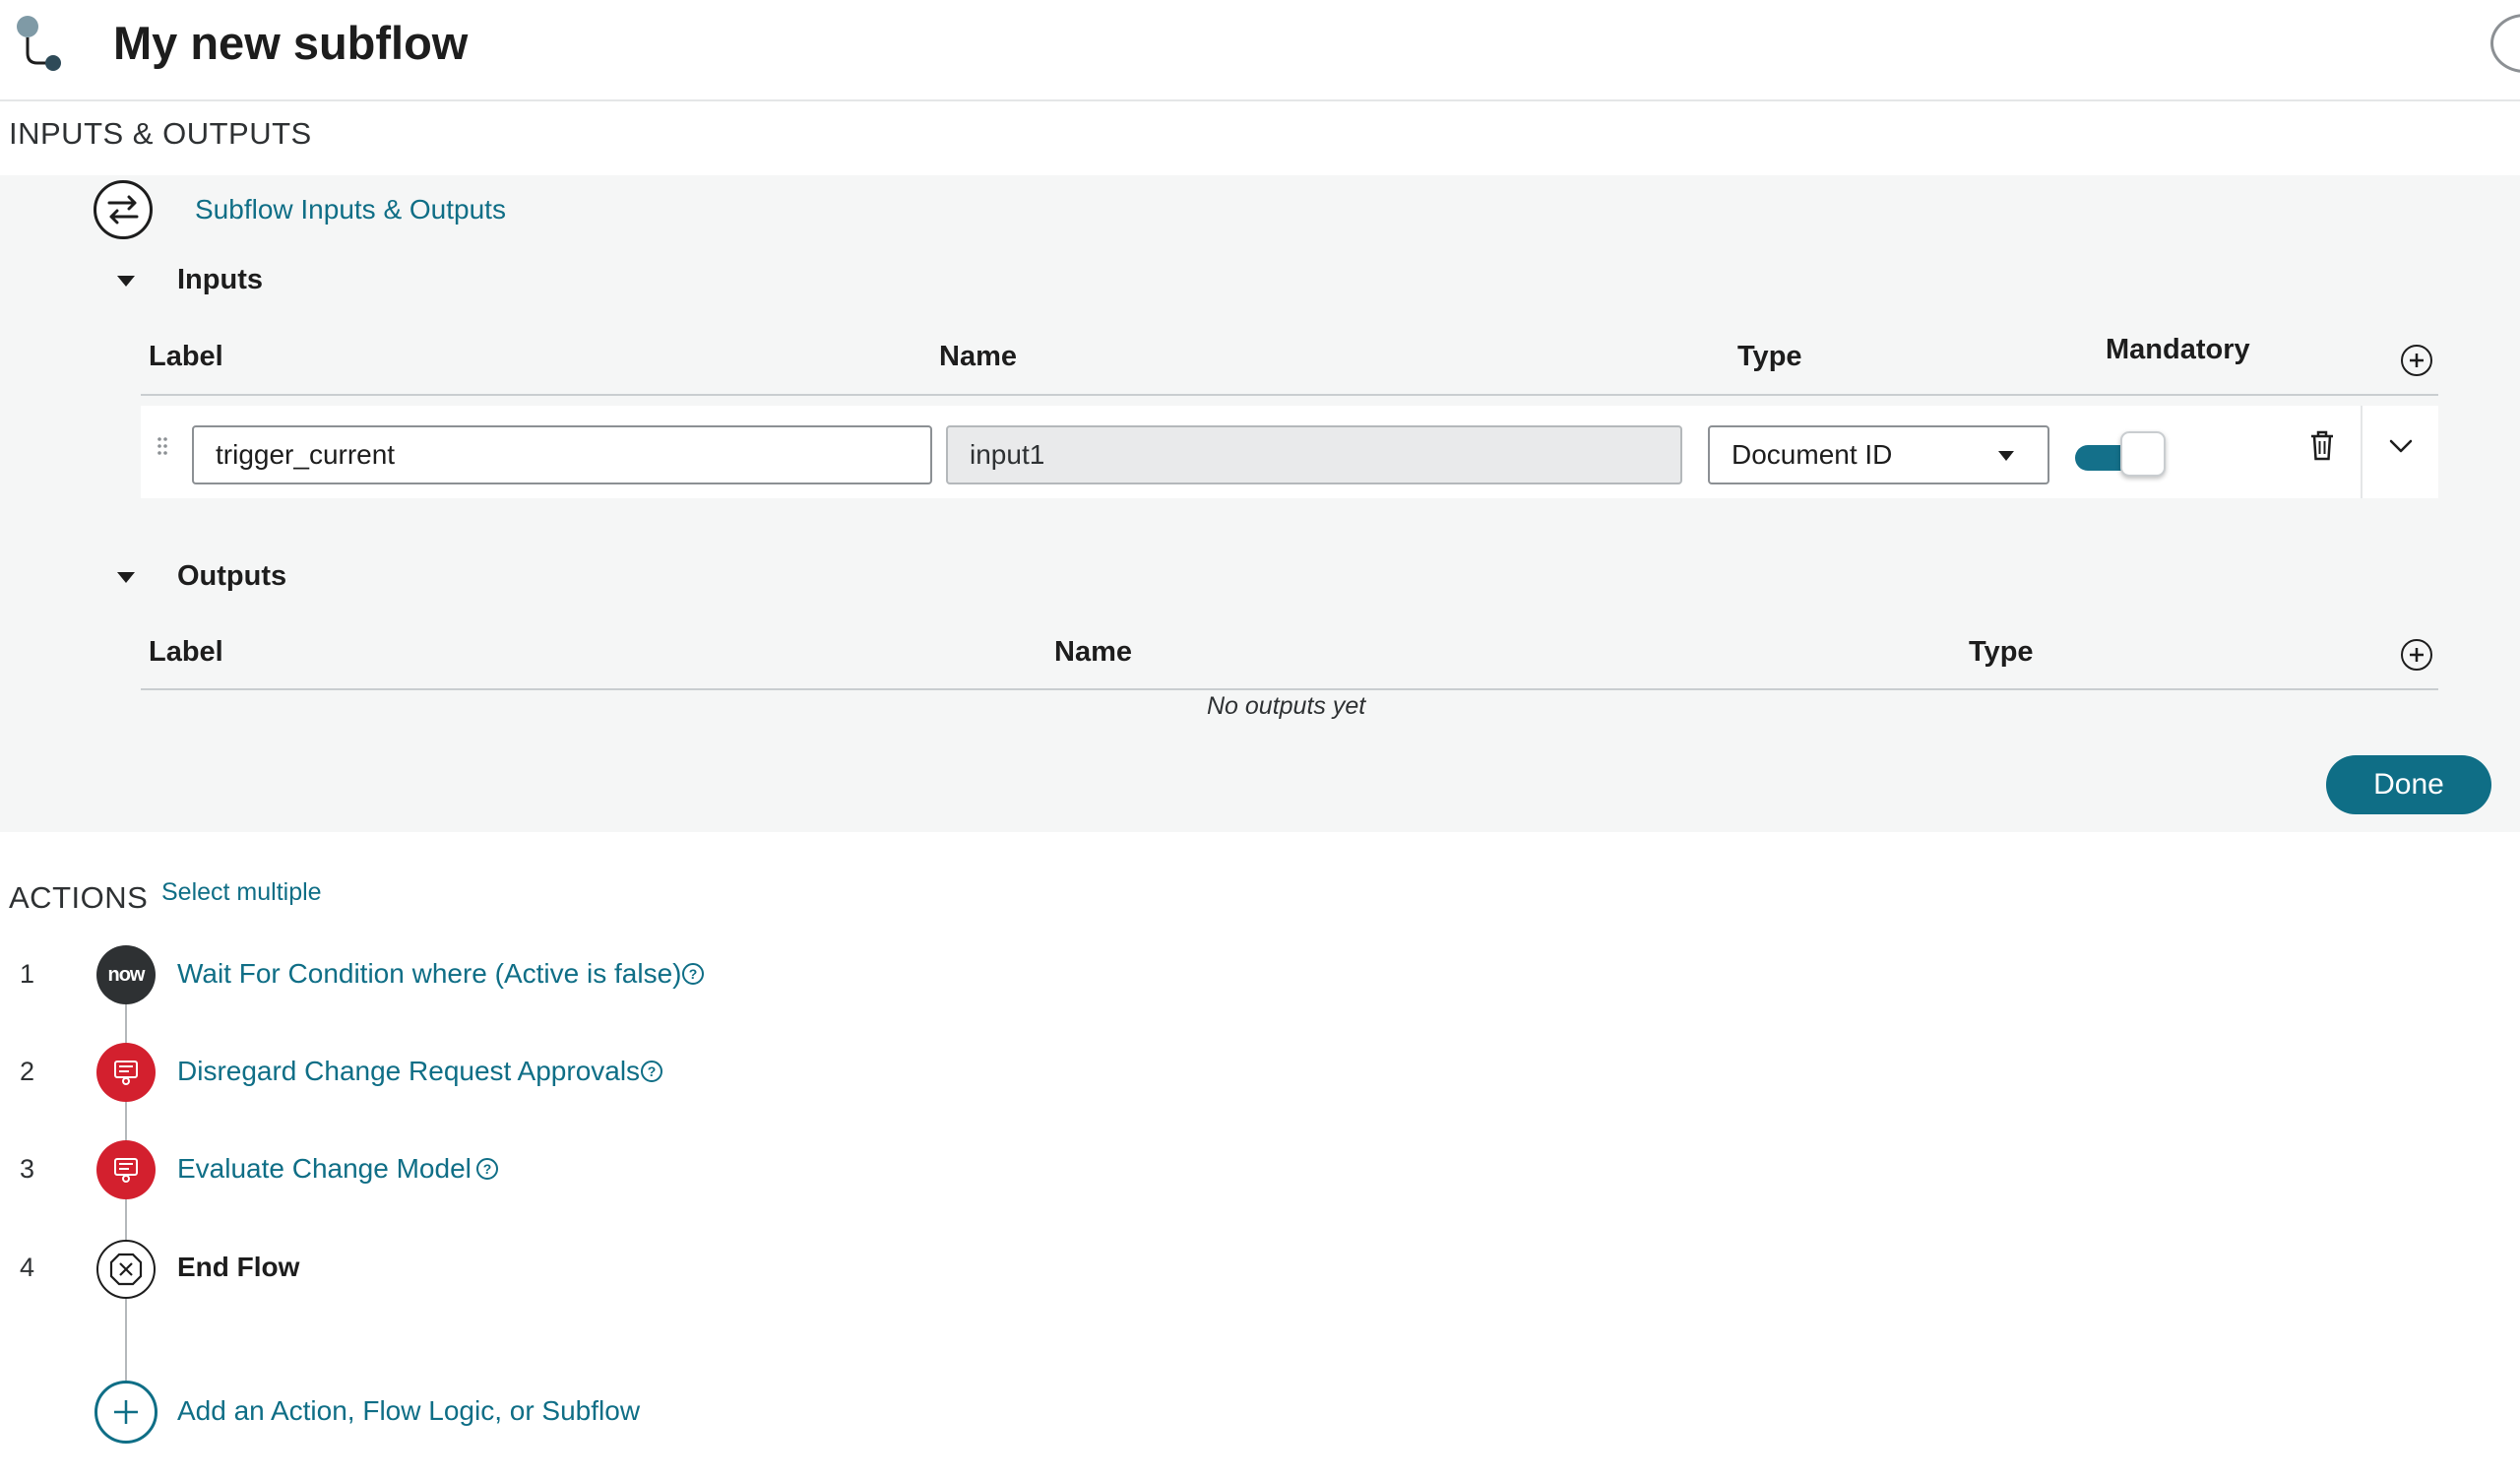 This screenshot has height=1480, width=2520. I want to click on add-input-button, so click(2416, 360).